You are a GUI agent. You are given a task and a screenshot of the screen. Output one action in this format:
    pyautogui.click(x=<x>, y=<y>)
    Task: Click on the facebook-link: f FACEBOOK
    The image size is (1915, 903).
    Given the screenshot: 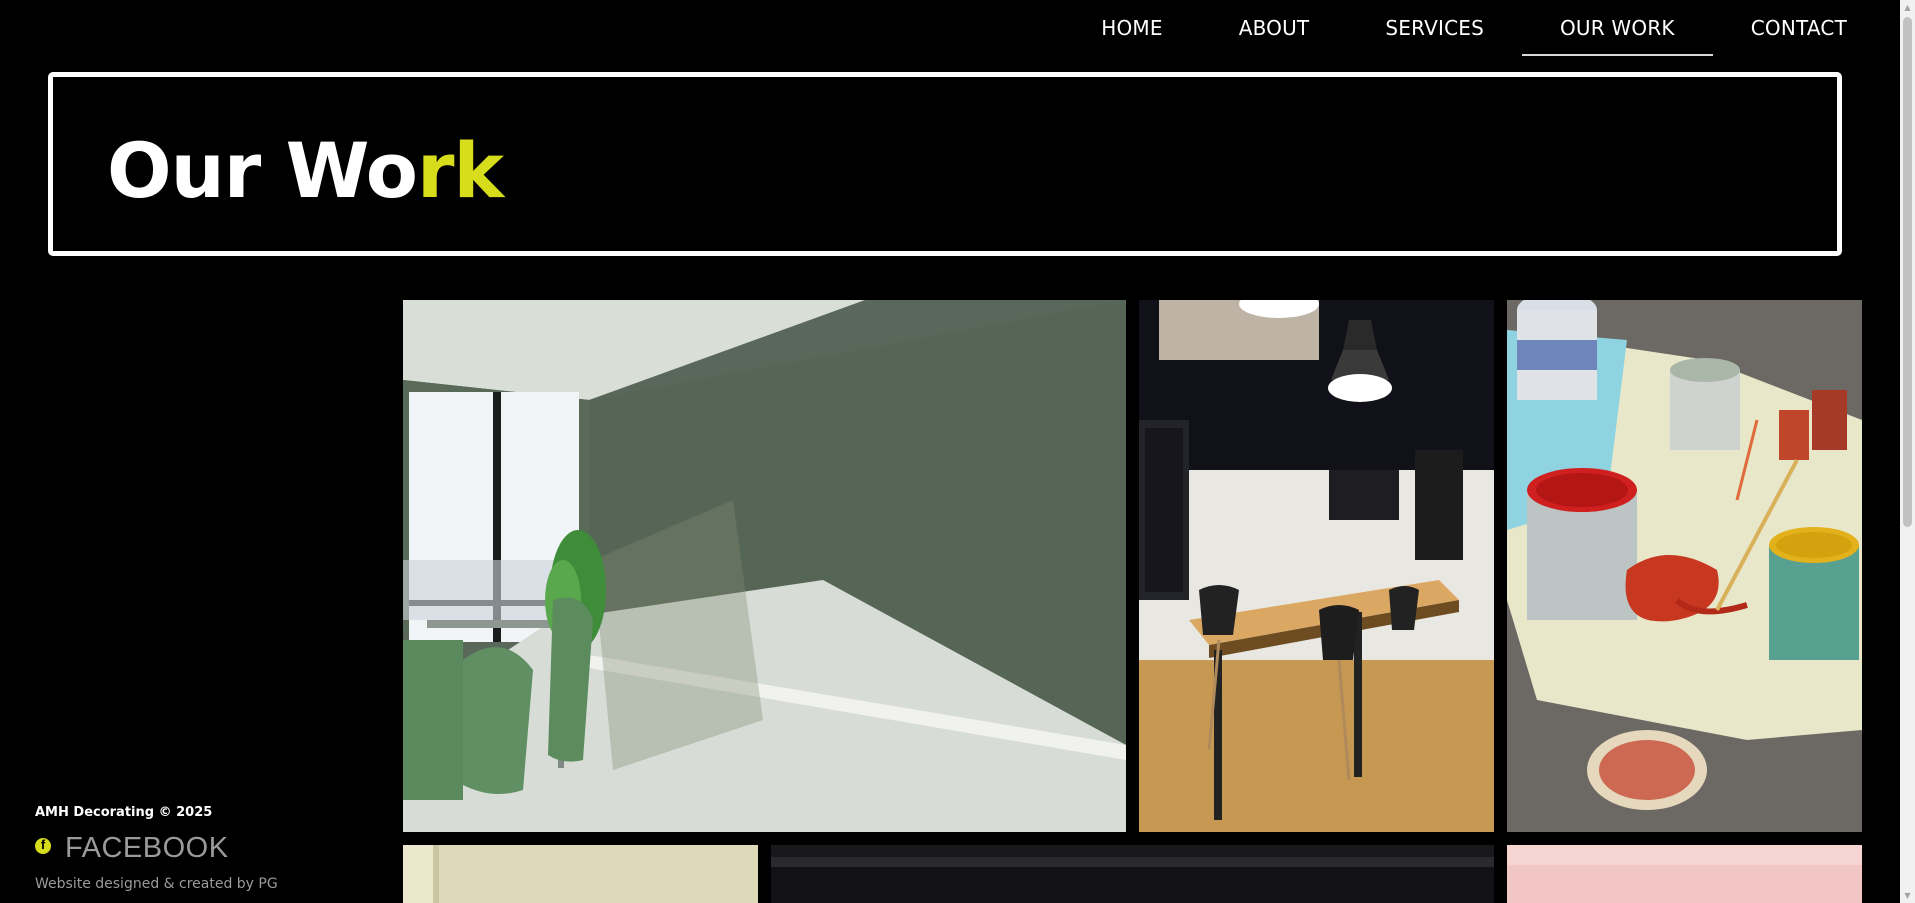 What is the action you would take?
    pyautogui.click(x=132, y=848)
    